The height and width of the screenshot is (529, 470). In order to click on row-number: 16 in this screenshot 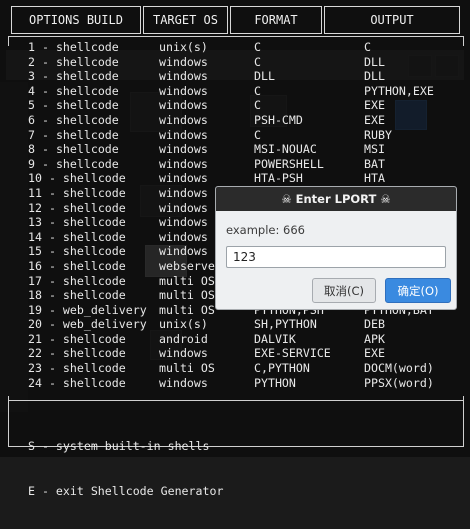, I will do `click(35, 265)`.